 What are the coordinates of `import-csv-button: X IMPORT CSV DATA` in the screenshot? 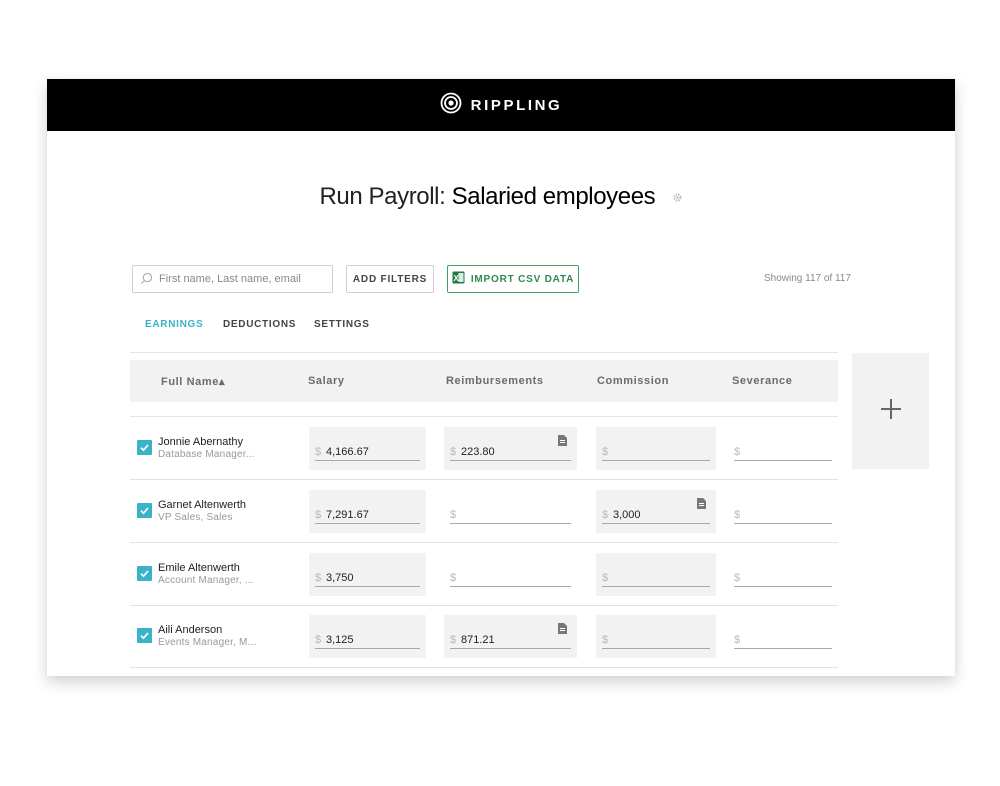 It's located at (513, 279).